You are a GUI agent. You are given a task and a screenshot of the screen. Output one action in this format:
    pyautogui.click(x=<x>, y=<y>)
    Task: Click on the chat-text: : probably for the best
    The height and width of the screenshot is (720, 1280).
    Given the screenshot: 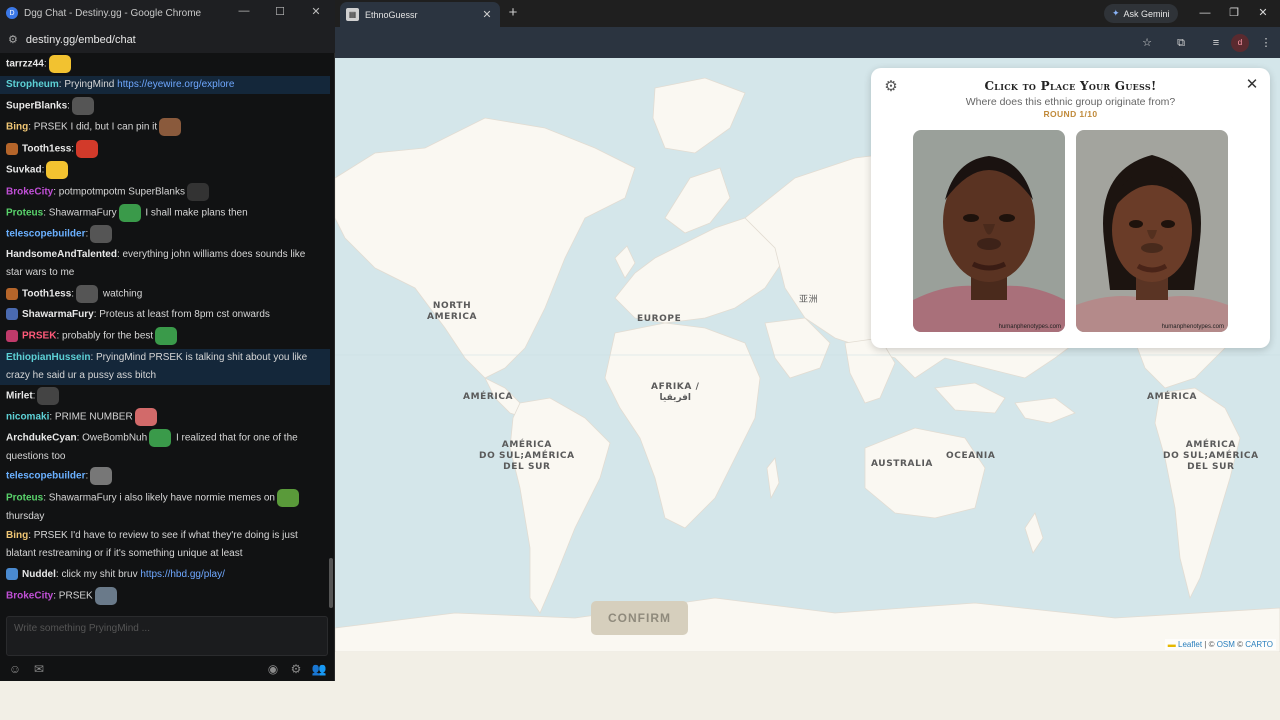 What is the action you would take?
    pyautogui.click(x=105, y=336)
    